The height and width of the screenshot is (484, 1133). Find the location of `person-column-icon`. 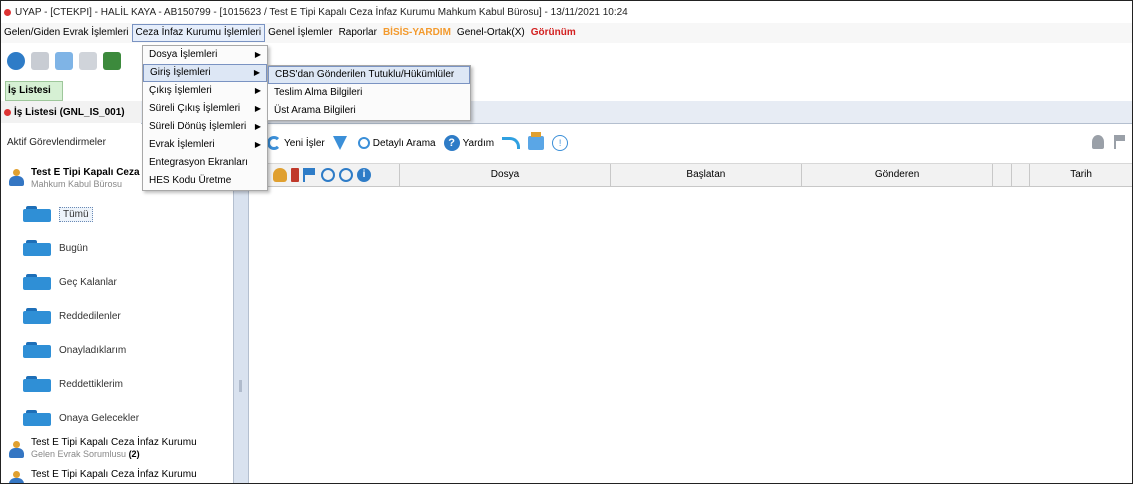

person-column-icon is located at coordinates (280, 175).